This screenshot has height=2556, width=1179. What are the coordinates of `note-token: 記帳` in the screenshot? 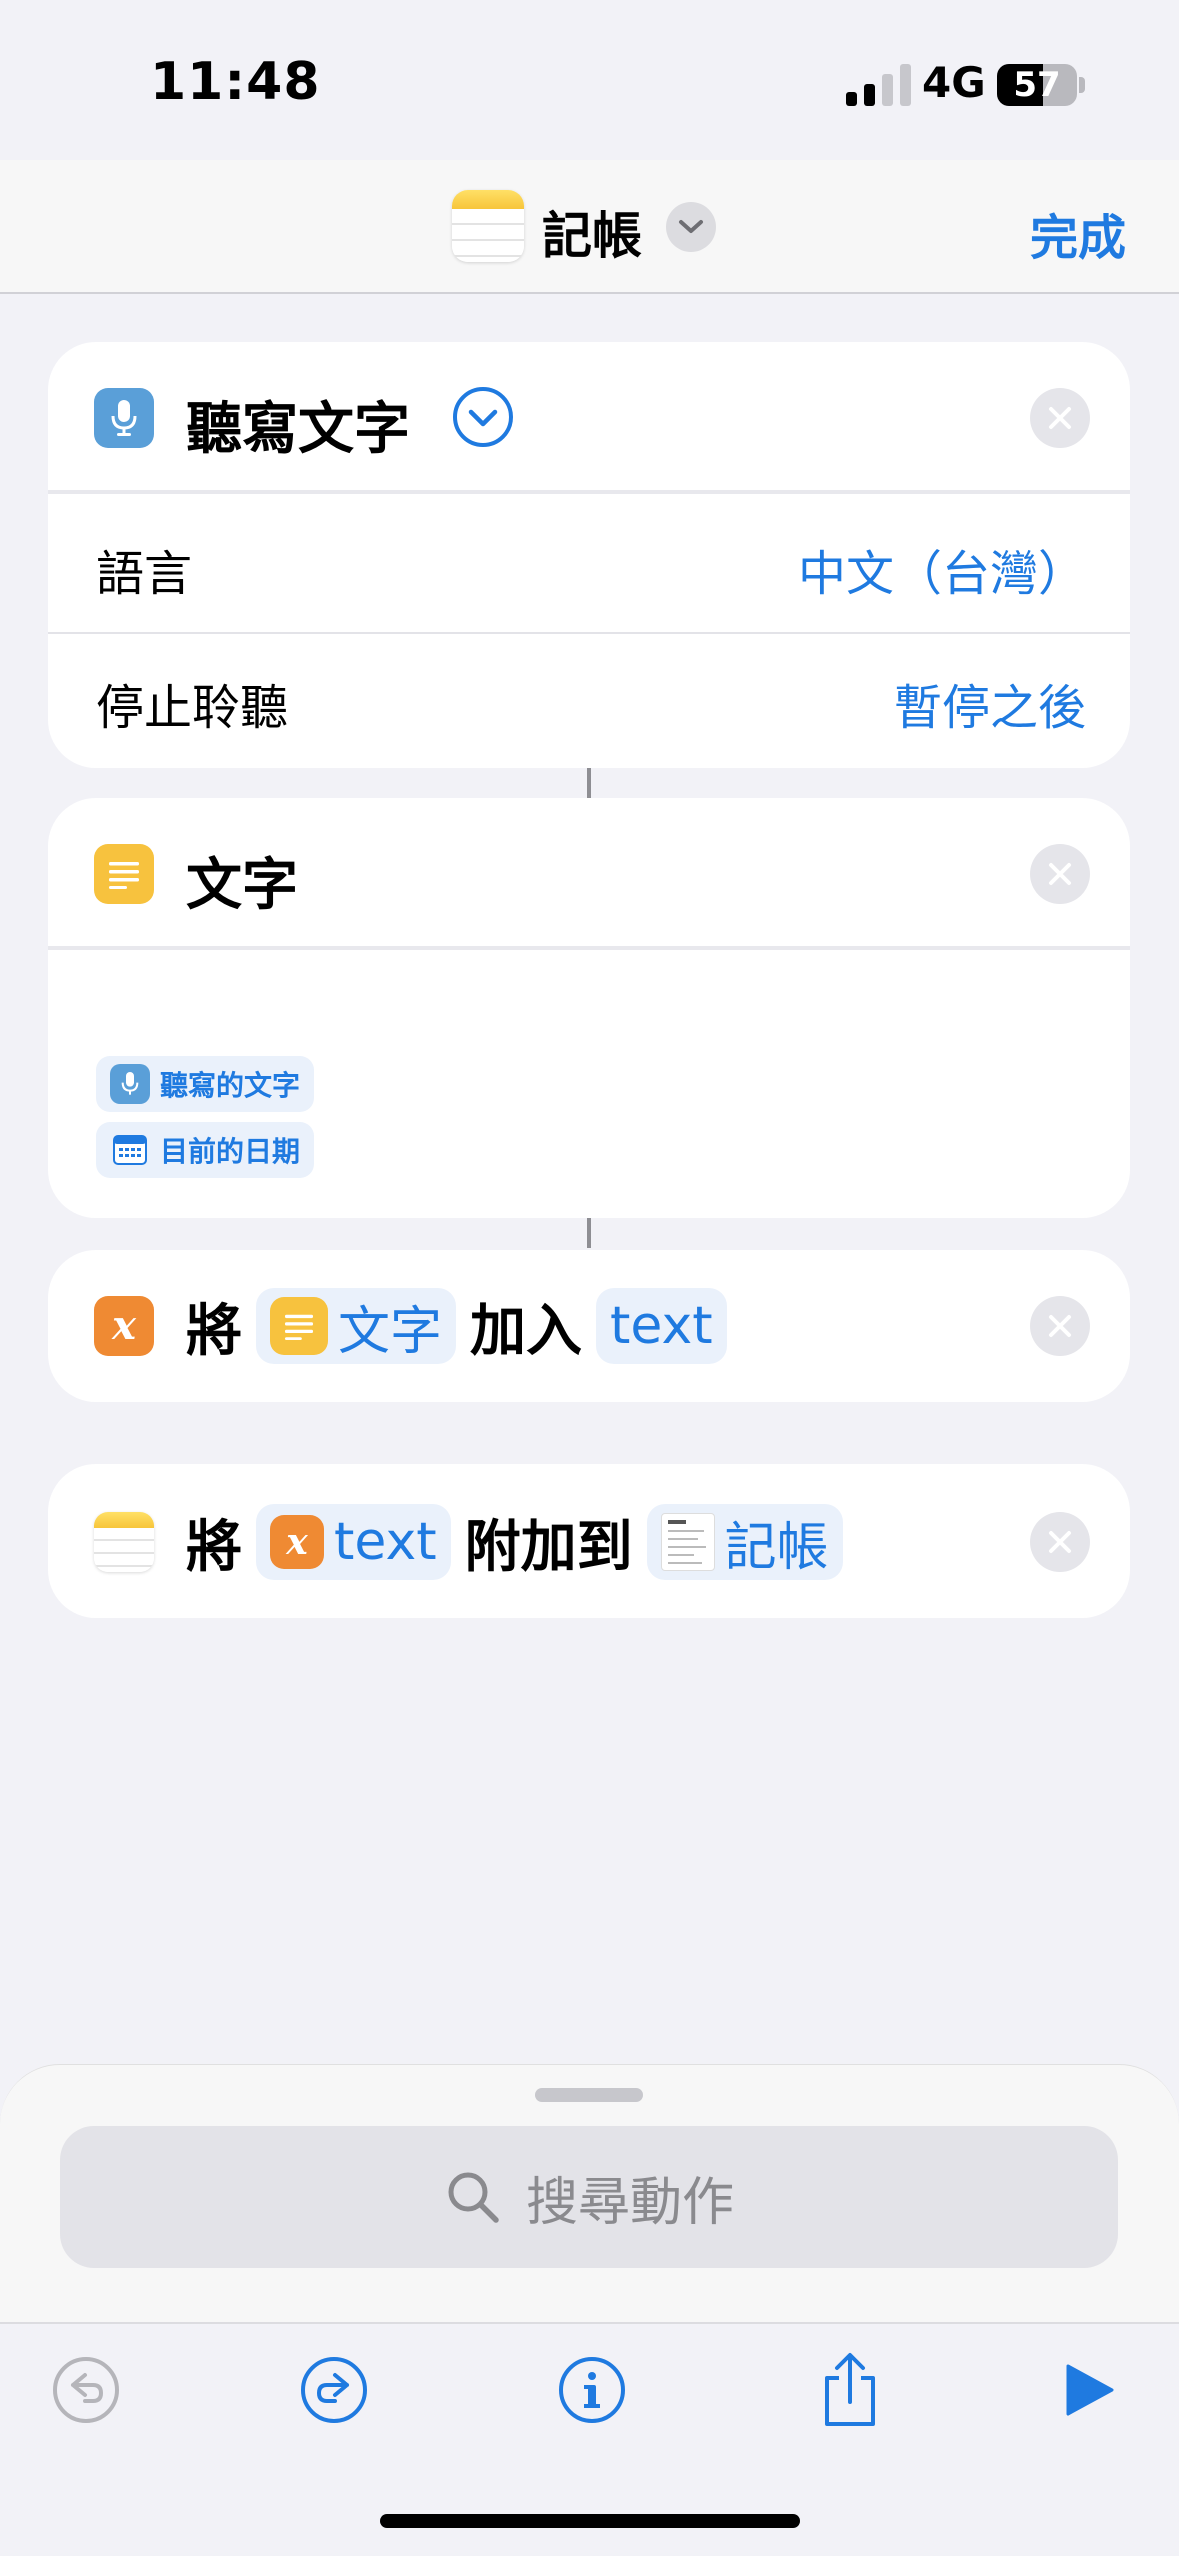 It's located at (744, 1542).